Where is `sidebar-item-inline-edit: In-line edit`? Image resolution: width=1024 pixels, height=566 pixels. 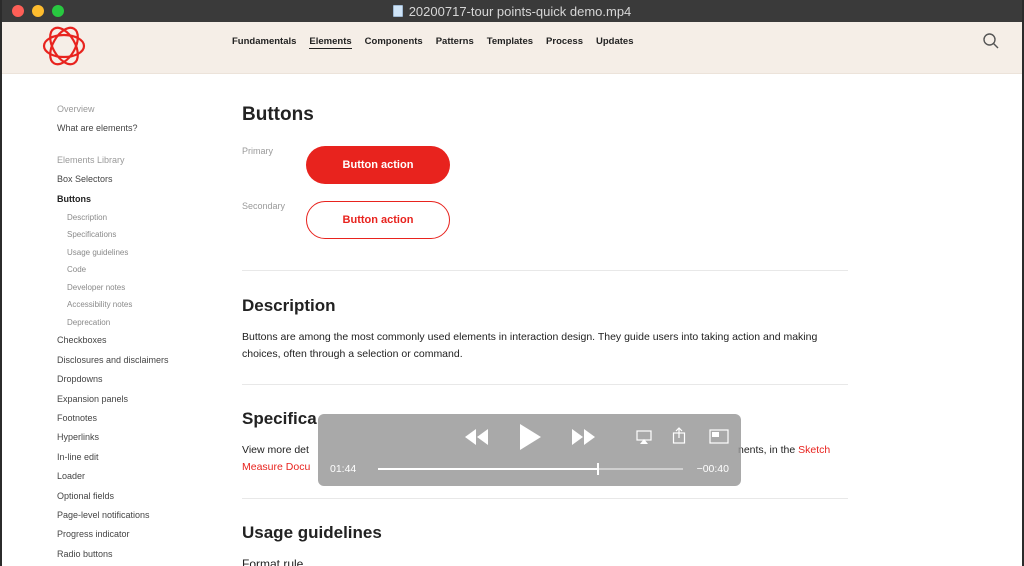 sidebar-item-inline-edit: In-line edit is located at coordinates (132, 457).